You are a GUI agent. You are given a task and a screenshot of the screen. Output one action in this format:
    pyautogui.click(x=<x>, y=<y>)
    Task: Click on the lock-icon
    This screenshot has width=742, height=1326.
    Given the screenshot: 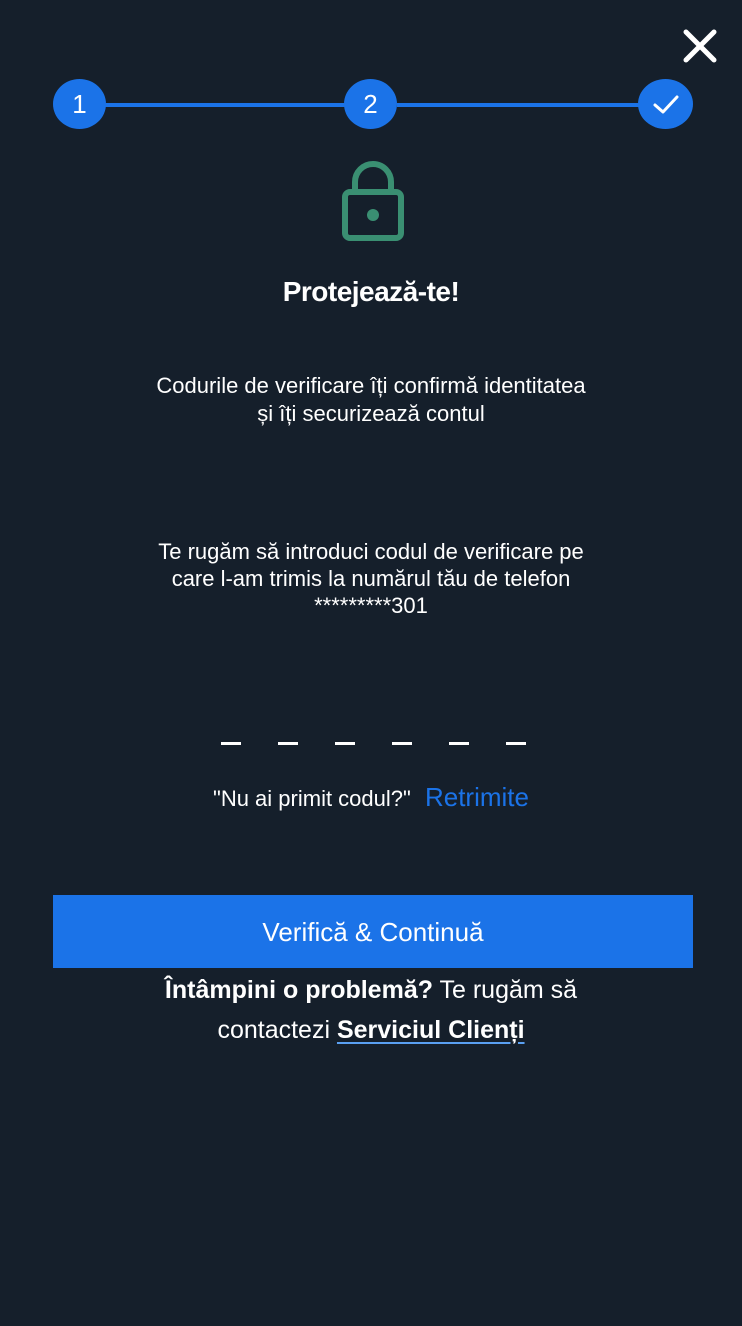 What is the action you would take?
    pyautogui.click(x=373, y=201)
    